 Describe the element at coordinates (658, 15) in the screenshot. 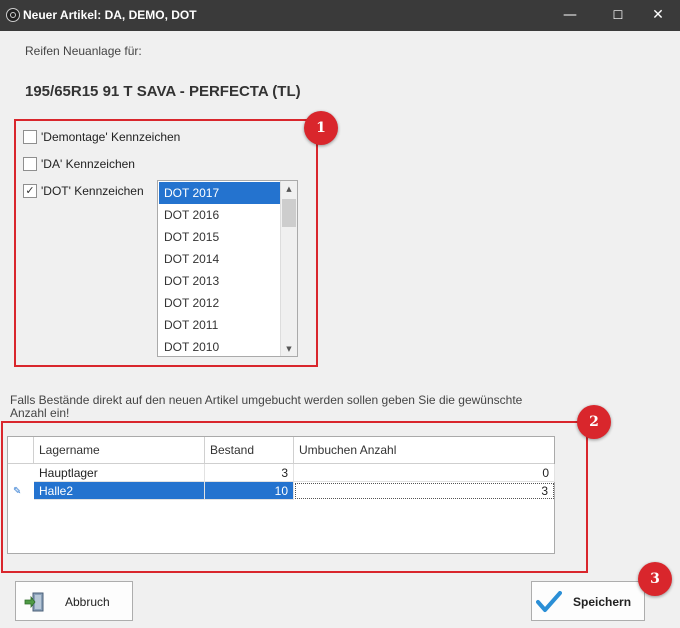

I see `close-button: ✕` at that location.